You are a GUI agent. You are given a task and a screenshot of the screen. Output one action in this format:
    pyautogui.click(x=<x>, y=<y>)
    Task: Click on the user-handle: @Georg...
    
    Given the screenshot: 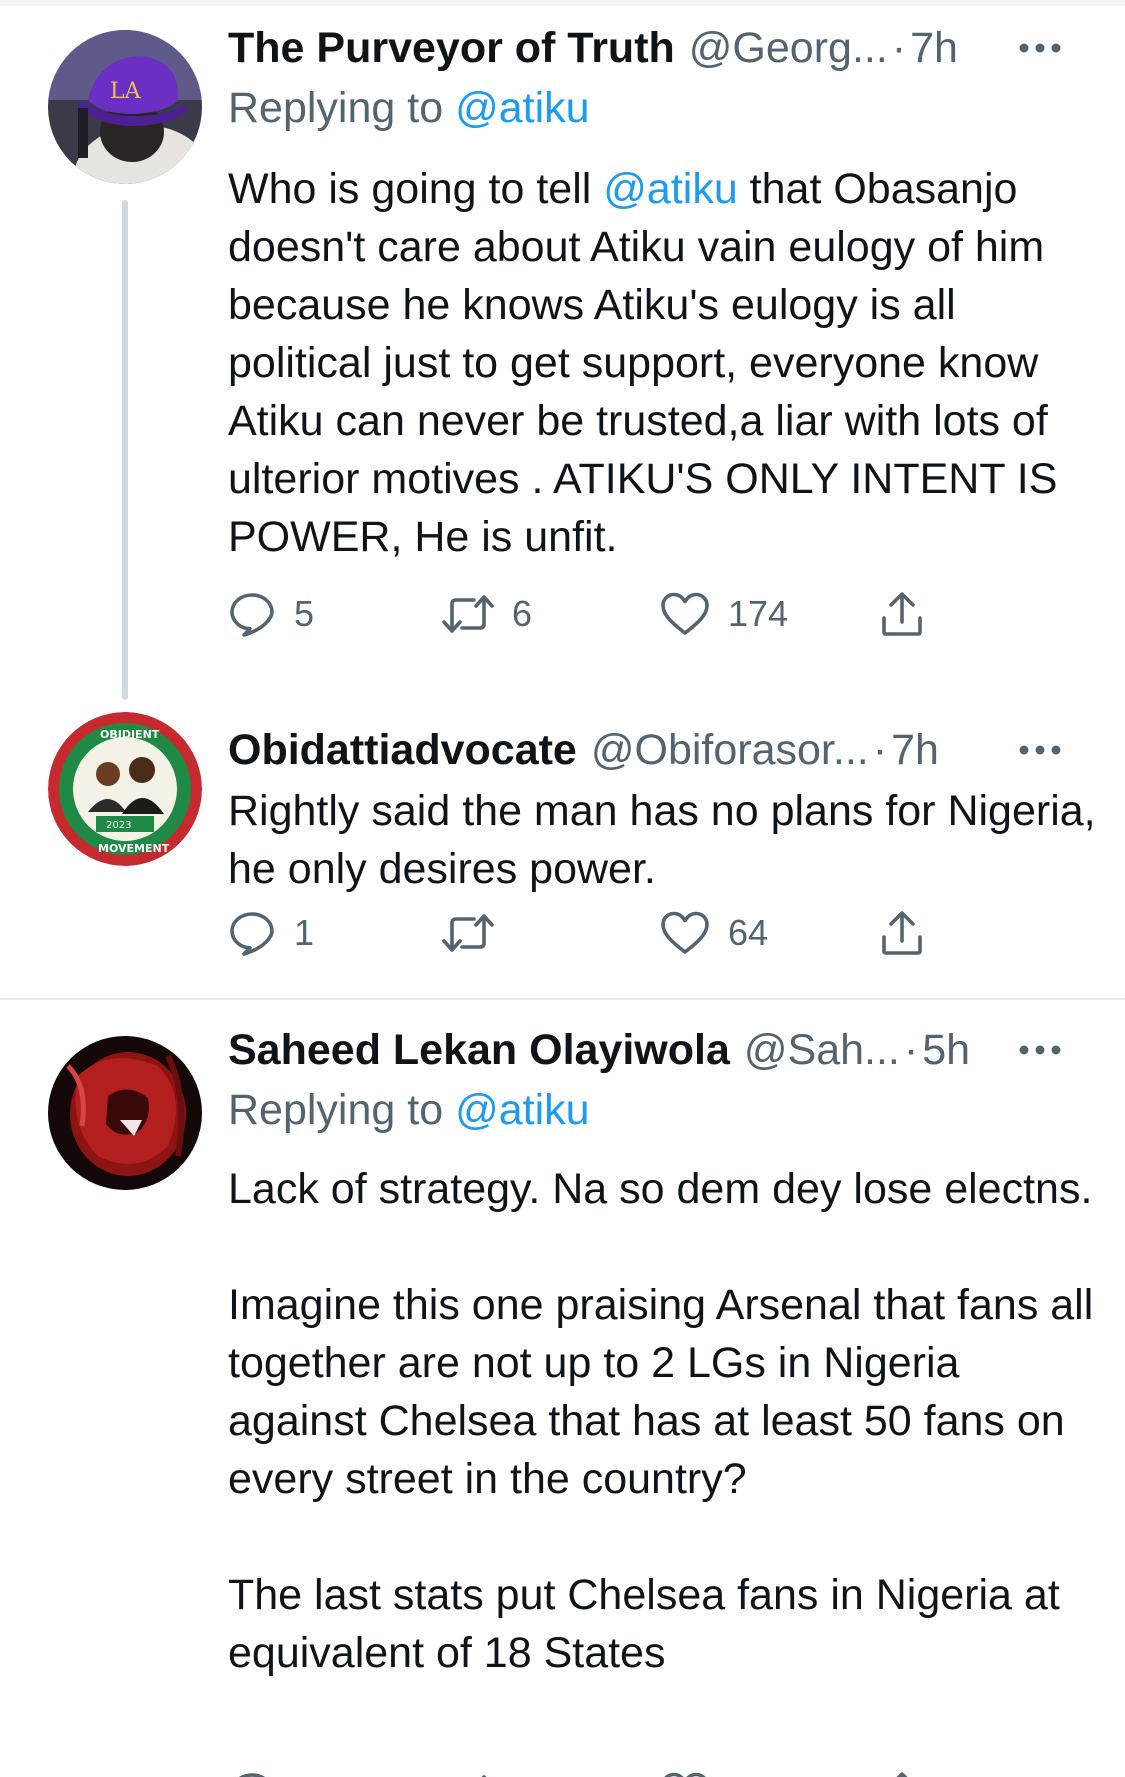 What is the action you would take?
    pyautogui.click(x=788, y=48)
    